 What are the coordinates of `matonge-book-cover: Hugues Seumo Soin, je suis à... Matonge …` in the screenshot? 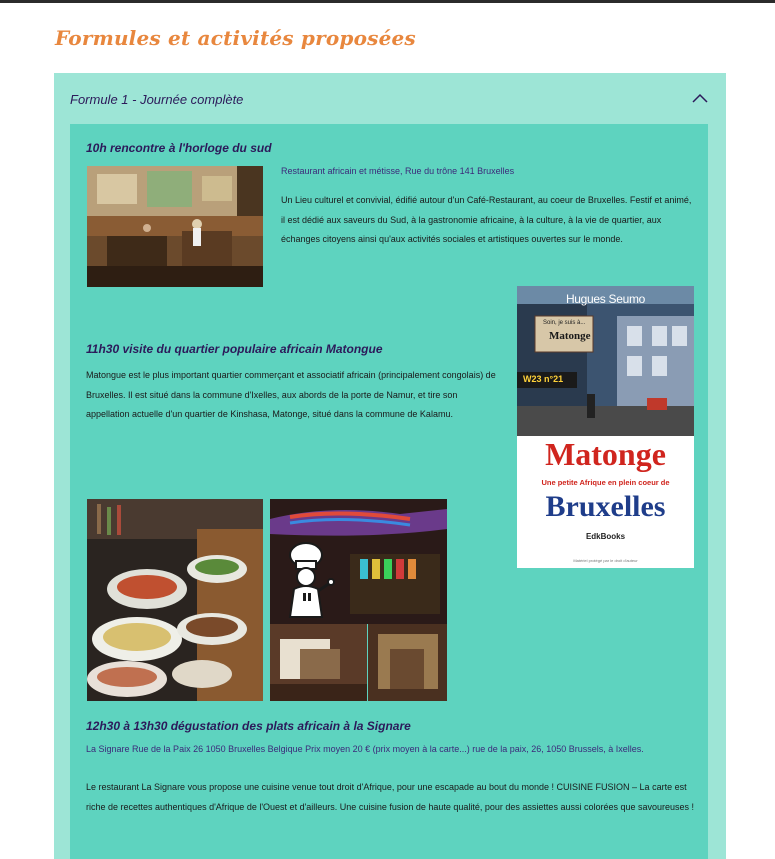 It's located at (605, 427).